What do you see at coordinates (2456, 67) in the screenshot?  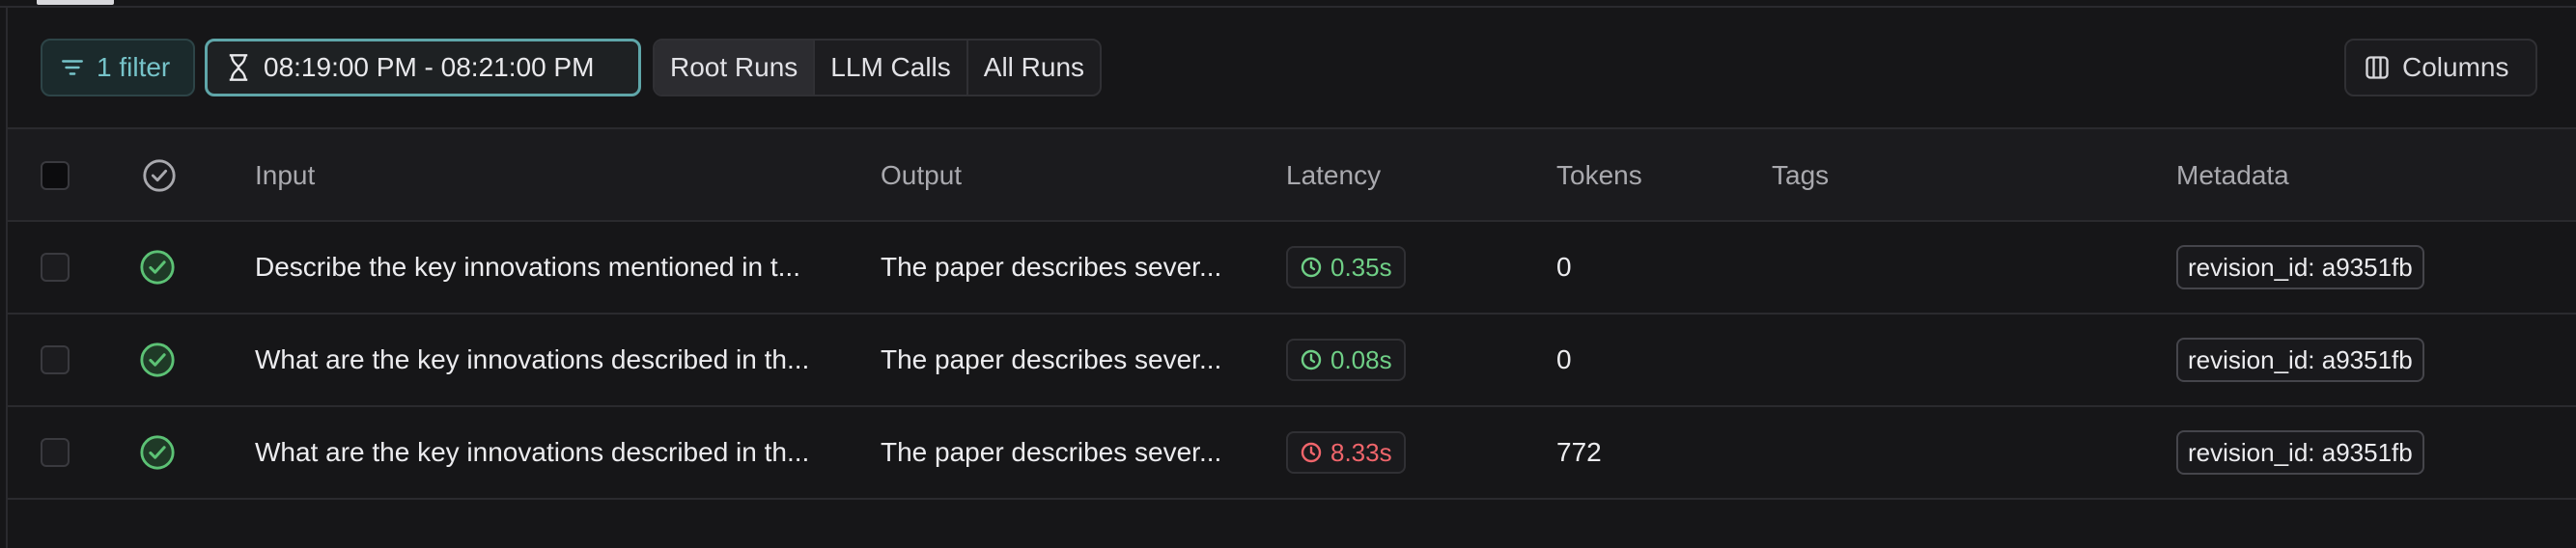 I see `columns-button-label: Columns` at bounding box center [2456, 67].